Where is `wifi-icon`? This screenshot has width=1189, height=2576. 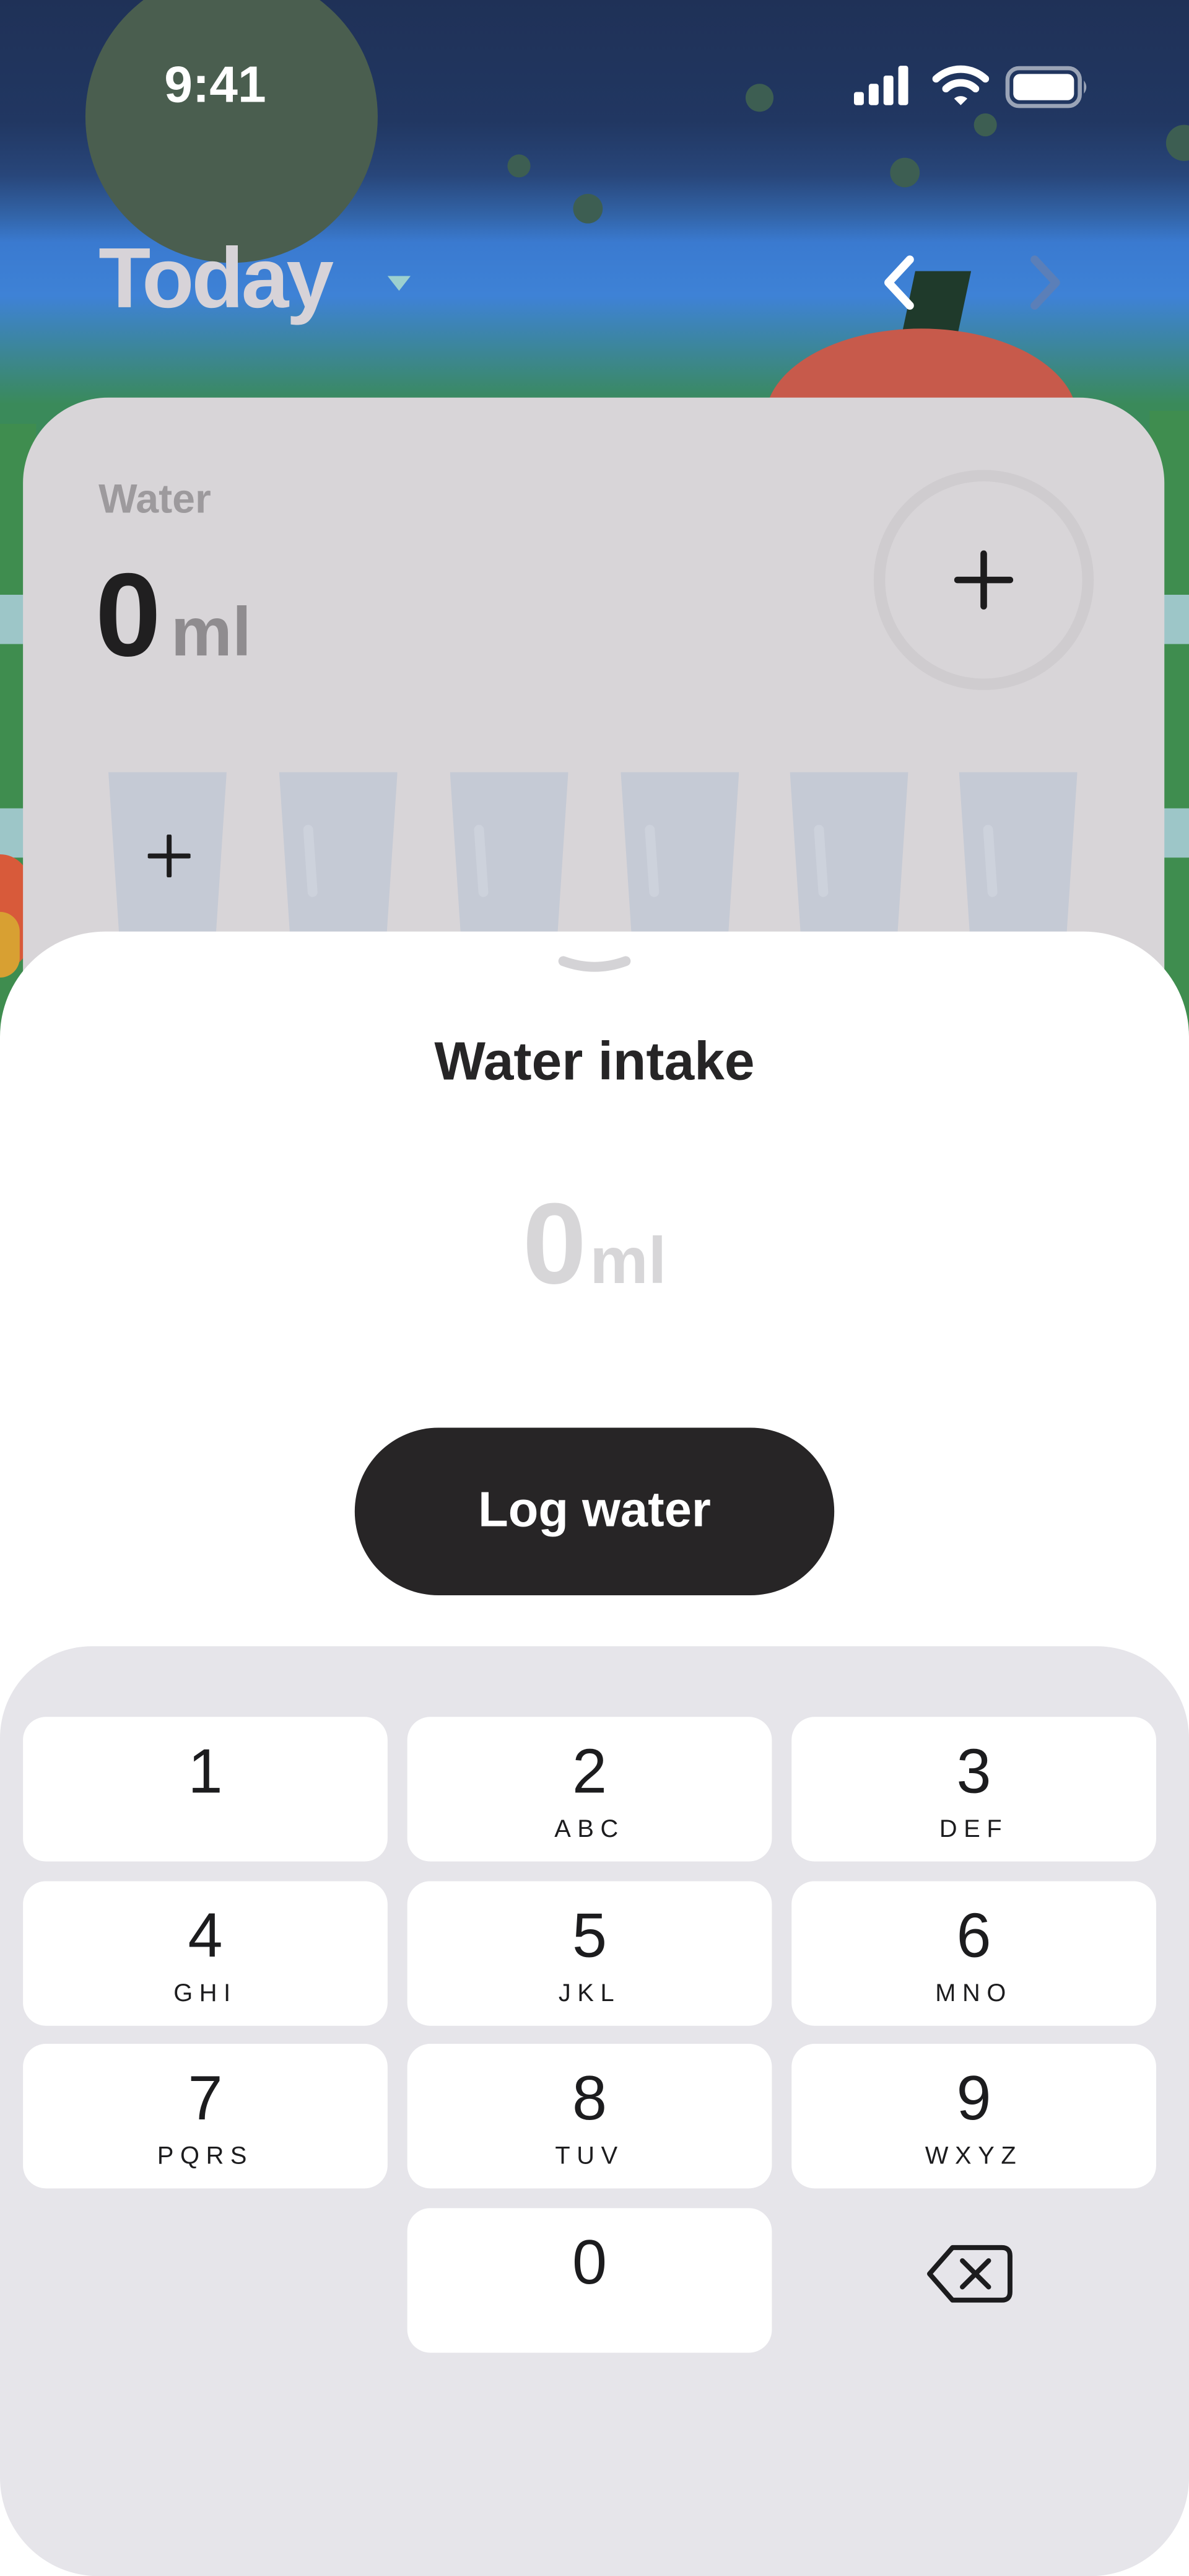
wifi-icon is located at coordinates (961, 85).